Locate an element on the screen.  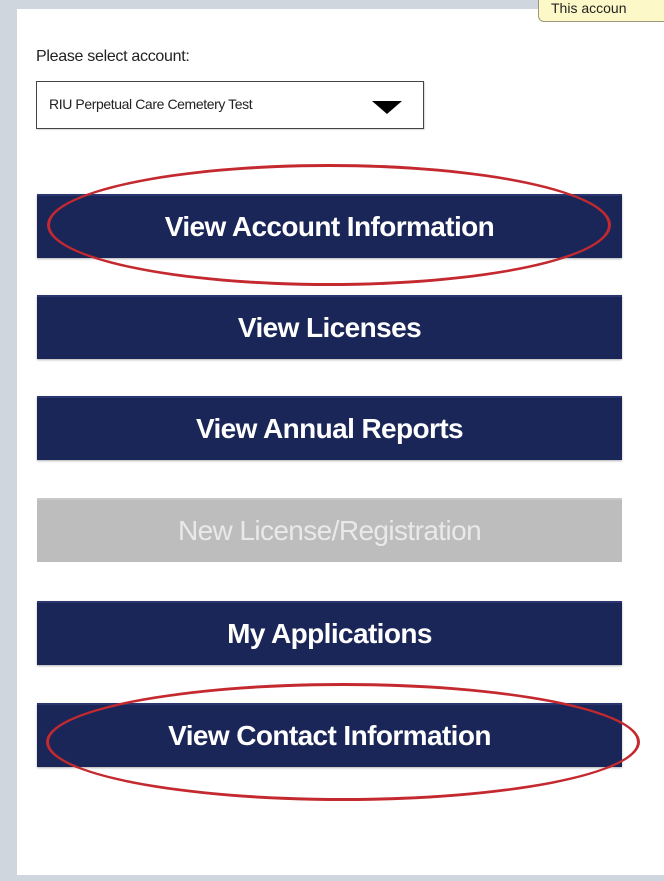
dropdown-arrow-icon is located at coordinates (387, 107).